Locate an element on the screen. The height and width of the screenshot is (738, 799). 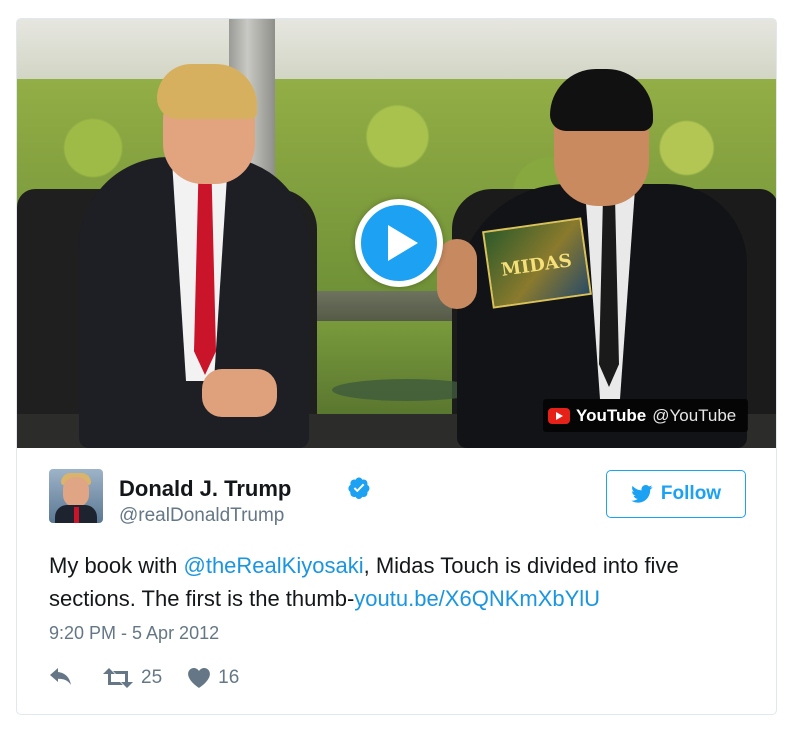
youtube-link: youtu.be/X6QNKmXbYlU is located at coordinates (477, 598).